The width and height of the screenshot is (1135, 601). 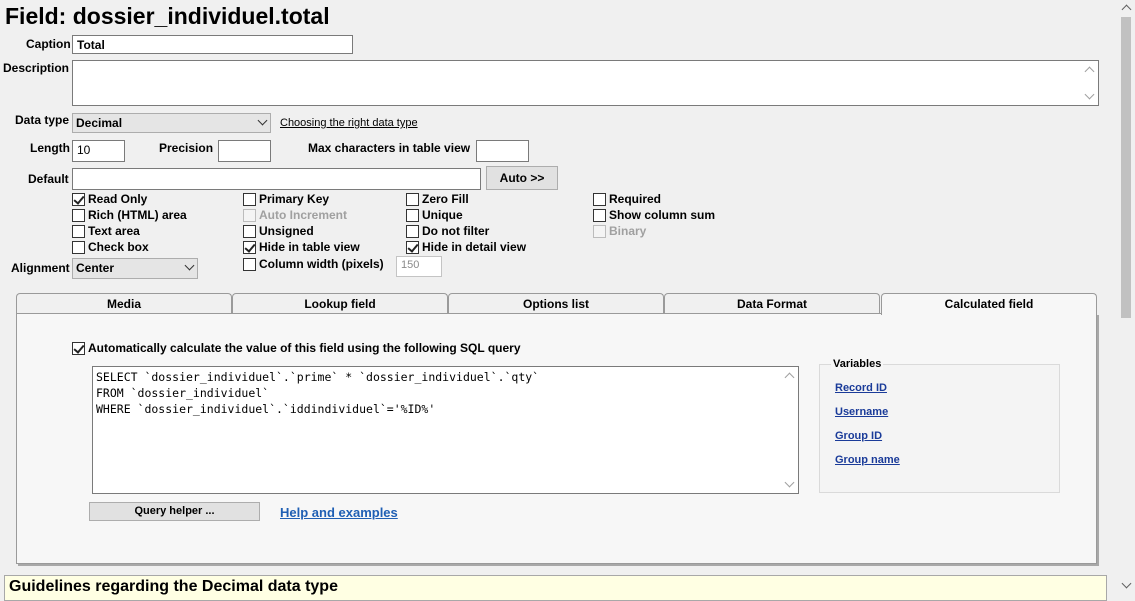 I want to click on tab-label: Calculated field, so click(x=989, y=304).